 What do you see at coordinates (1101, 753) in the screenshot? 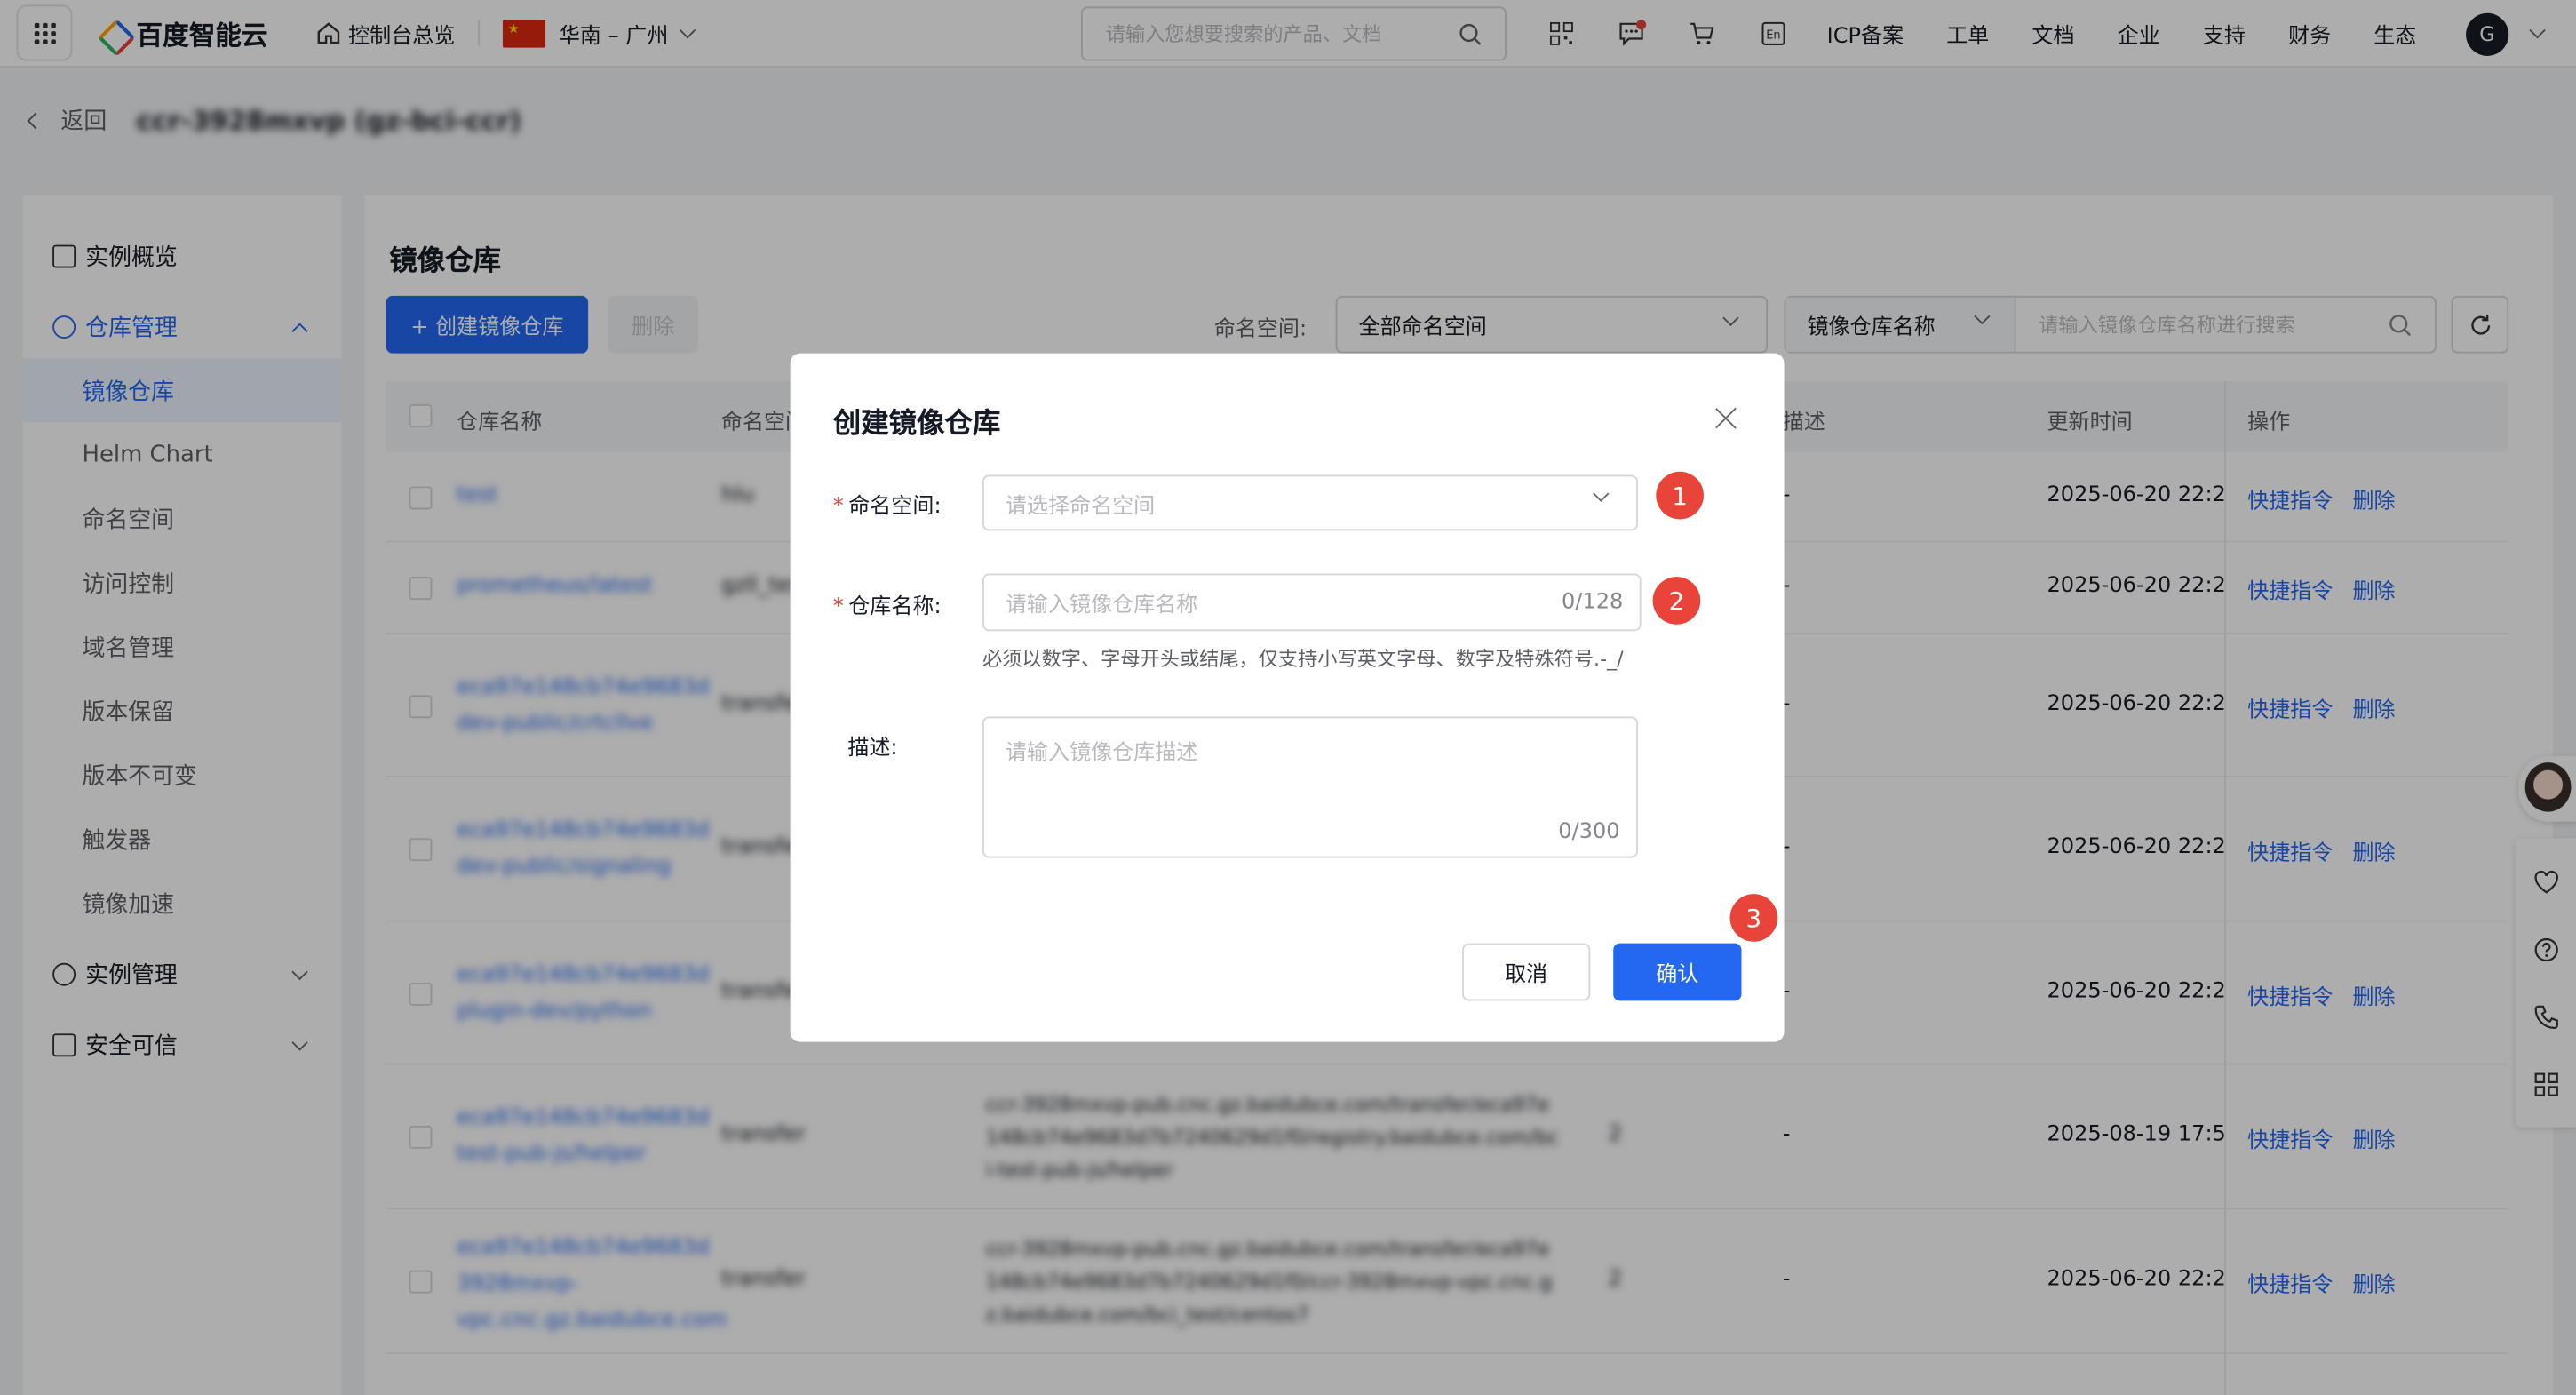
I see `description-placeholder: 请输入镜像仓库描述` at bounding box center [1101, 753].